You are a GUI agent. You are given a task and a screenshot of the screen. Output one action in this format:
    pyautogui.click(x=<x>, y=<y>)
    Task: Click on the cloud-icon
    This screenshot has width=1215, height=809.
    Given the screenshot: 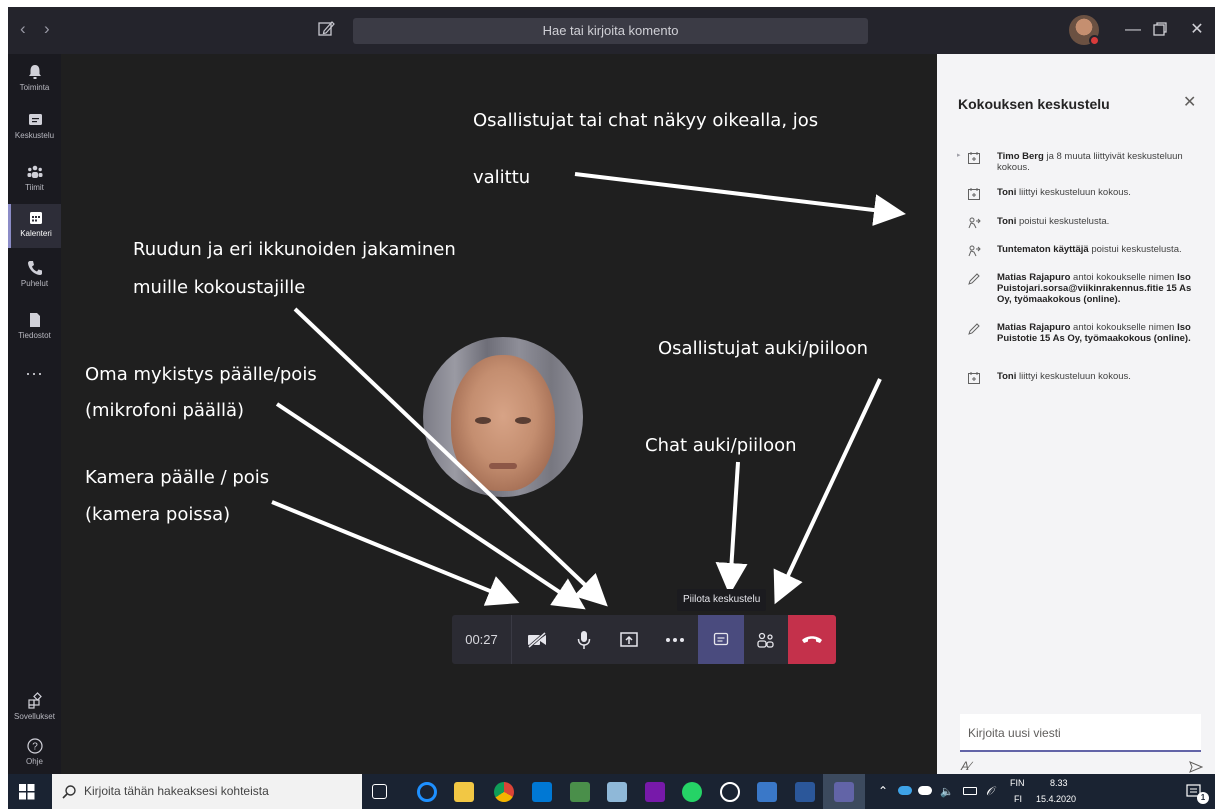 What is the action you would take?
    pyautogui.click(x=925, y=790)
    